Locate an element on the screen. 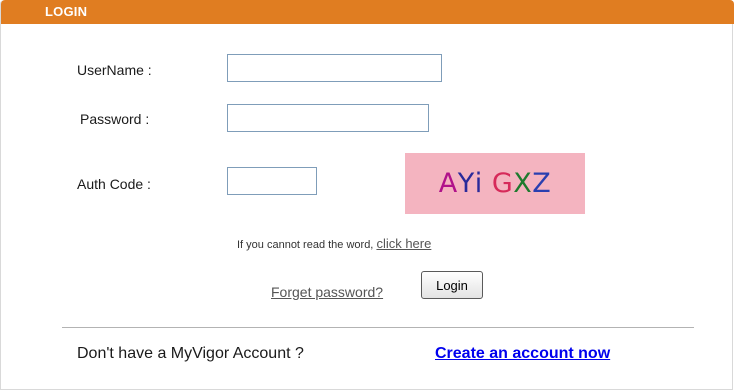 This screenshot has height=391, width=735. password-label: Password : is located at coordinates (115, 119).